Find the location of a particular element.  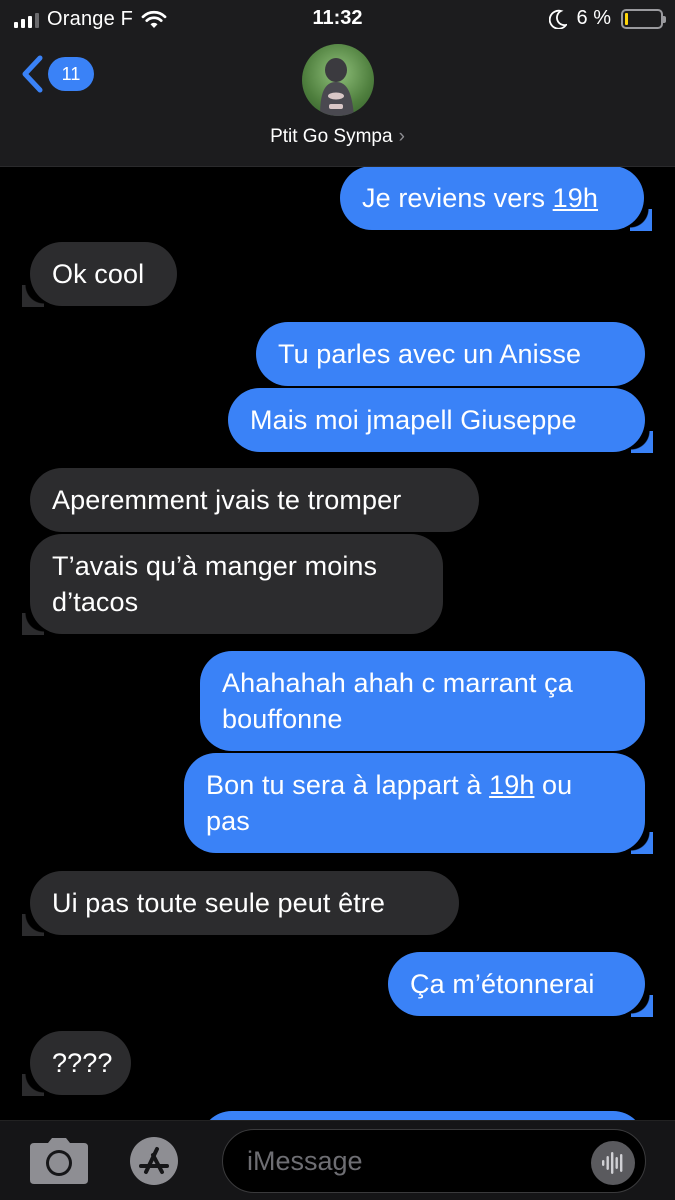

imessage-input-field is located at coordinates (434, 1161).